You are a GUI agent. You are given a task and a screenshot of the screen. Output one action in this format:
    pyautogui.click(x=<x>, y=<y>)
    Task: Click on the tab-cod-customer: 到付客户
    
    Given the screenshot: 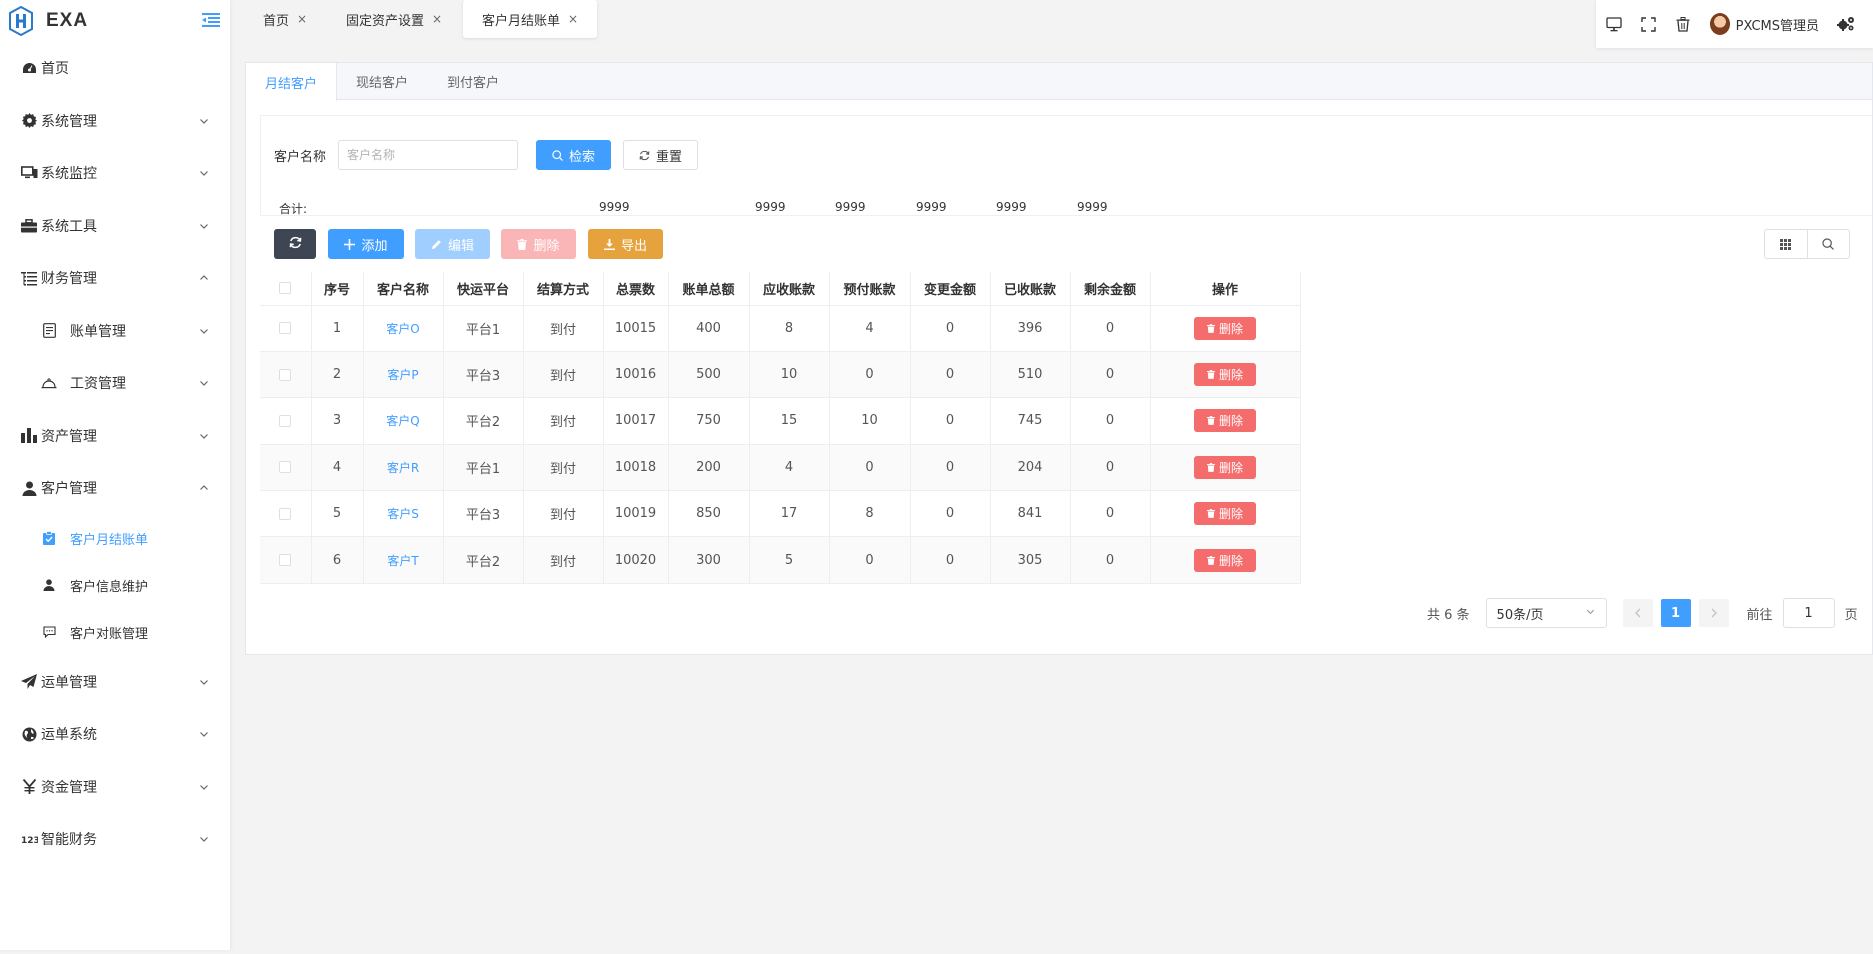 What is the action you would take?
    pyautogui.click(x=473, y=81)
    